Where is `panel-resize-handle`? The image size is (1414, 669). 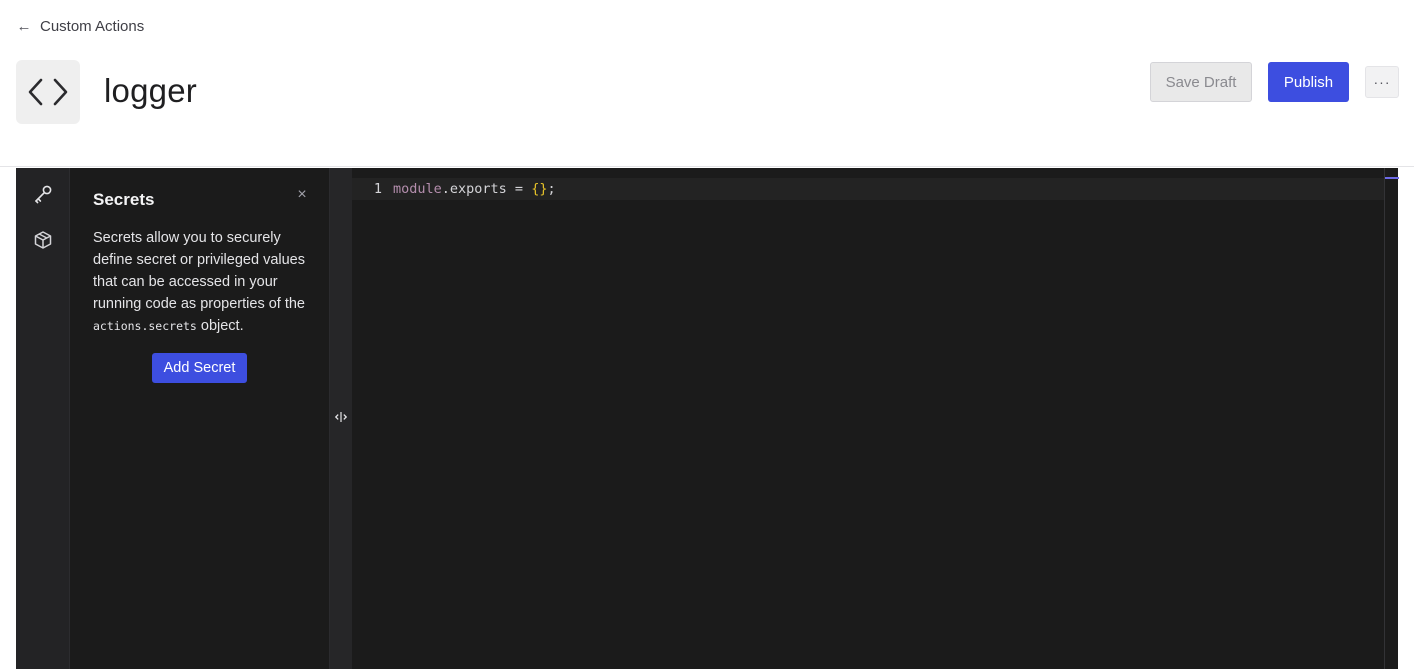
panel-resize-handle is located at coordinates (341, 418).